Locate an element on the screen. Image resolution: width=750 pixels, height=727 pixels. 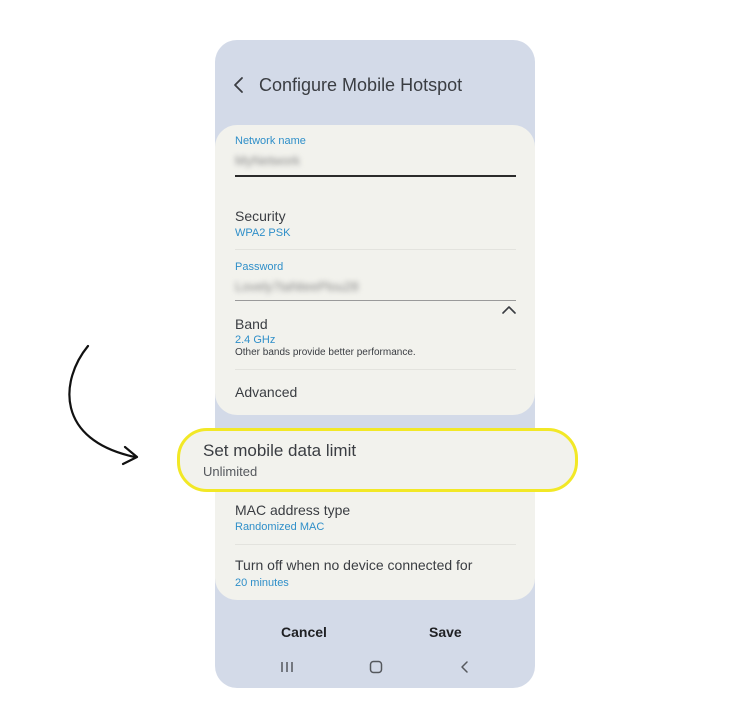
annotation-arrow is located at coordinates (103, 405).